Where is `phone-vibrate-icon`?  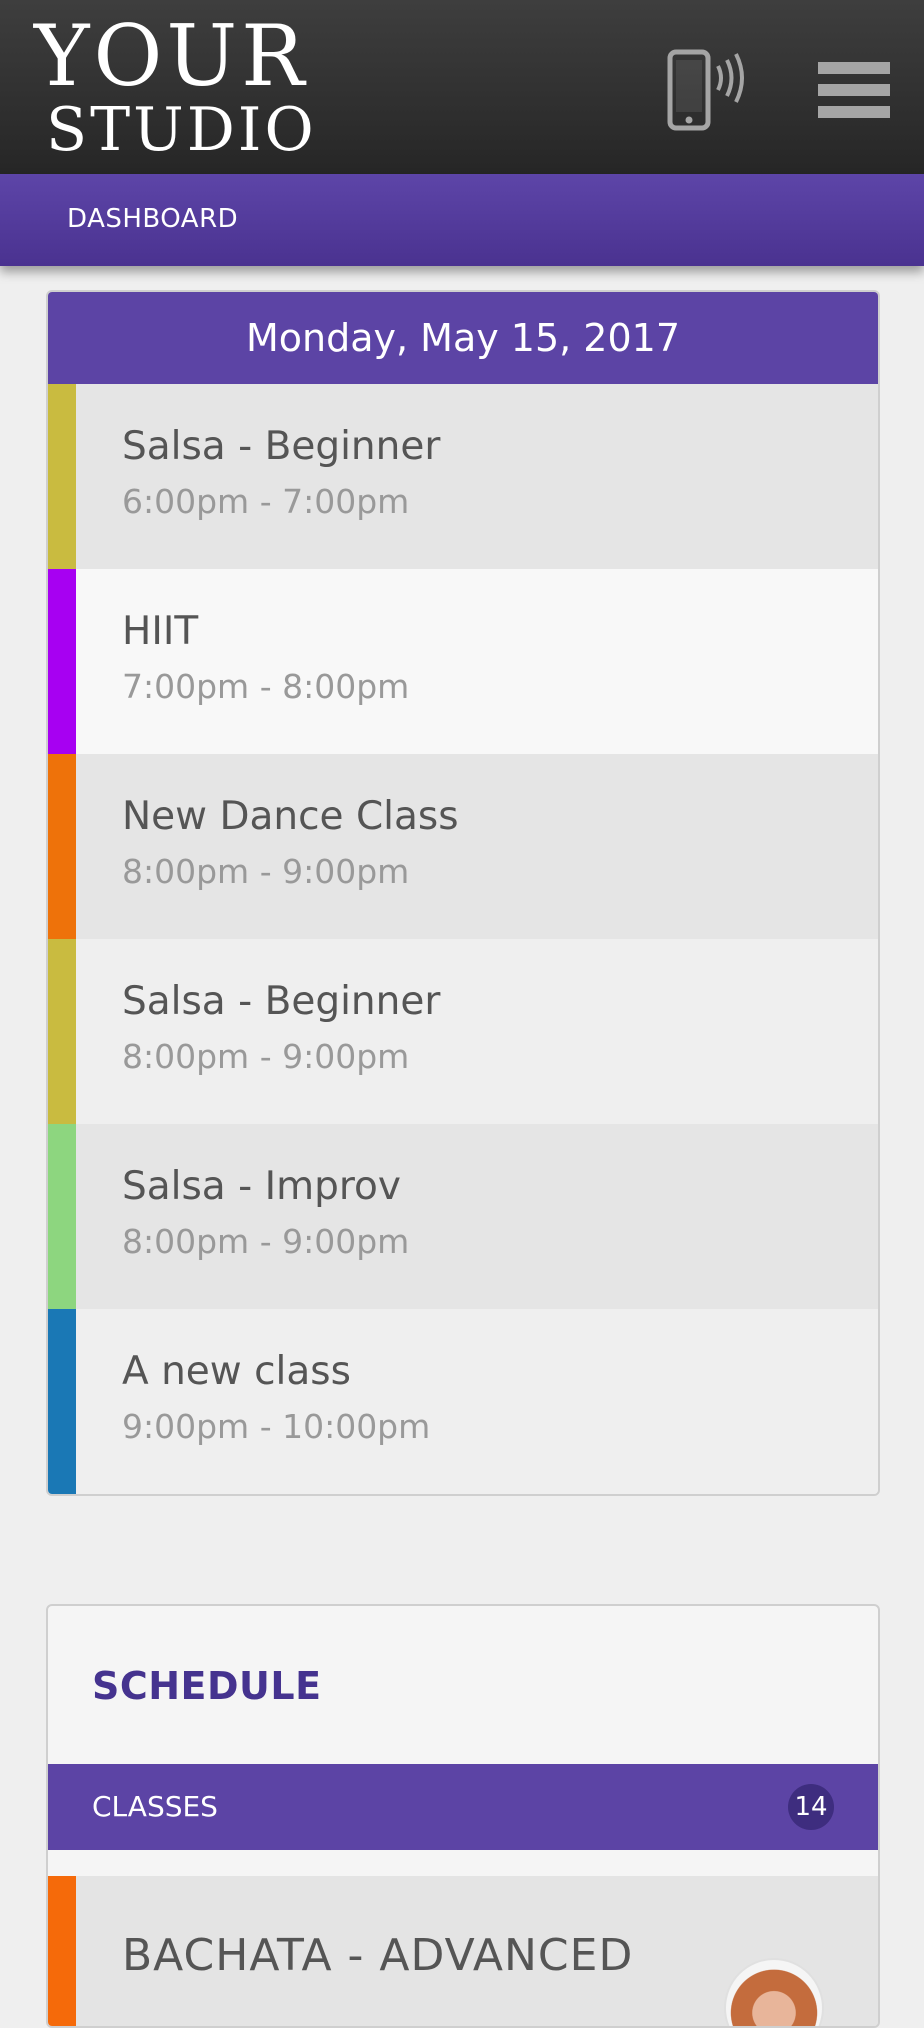 phone-vibrate-icon is located at coordinates (708, 89).